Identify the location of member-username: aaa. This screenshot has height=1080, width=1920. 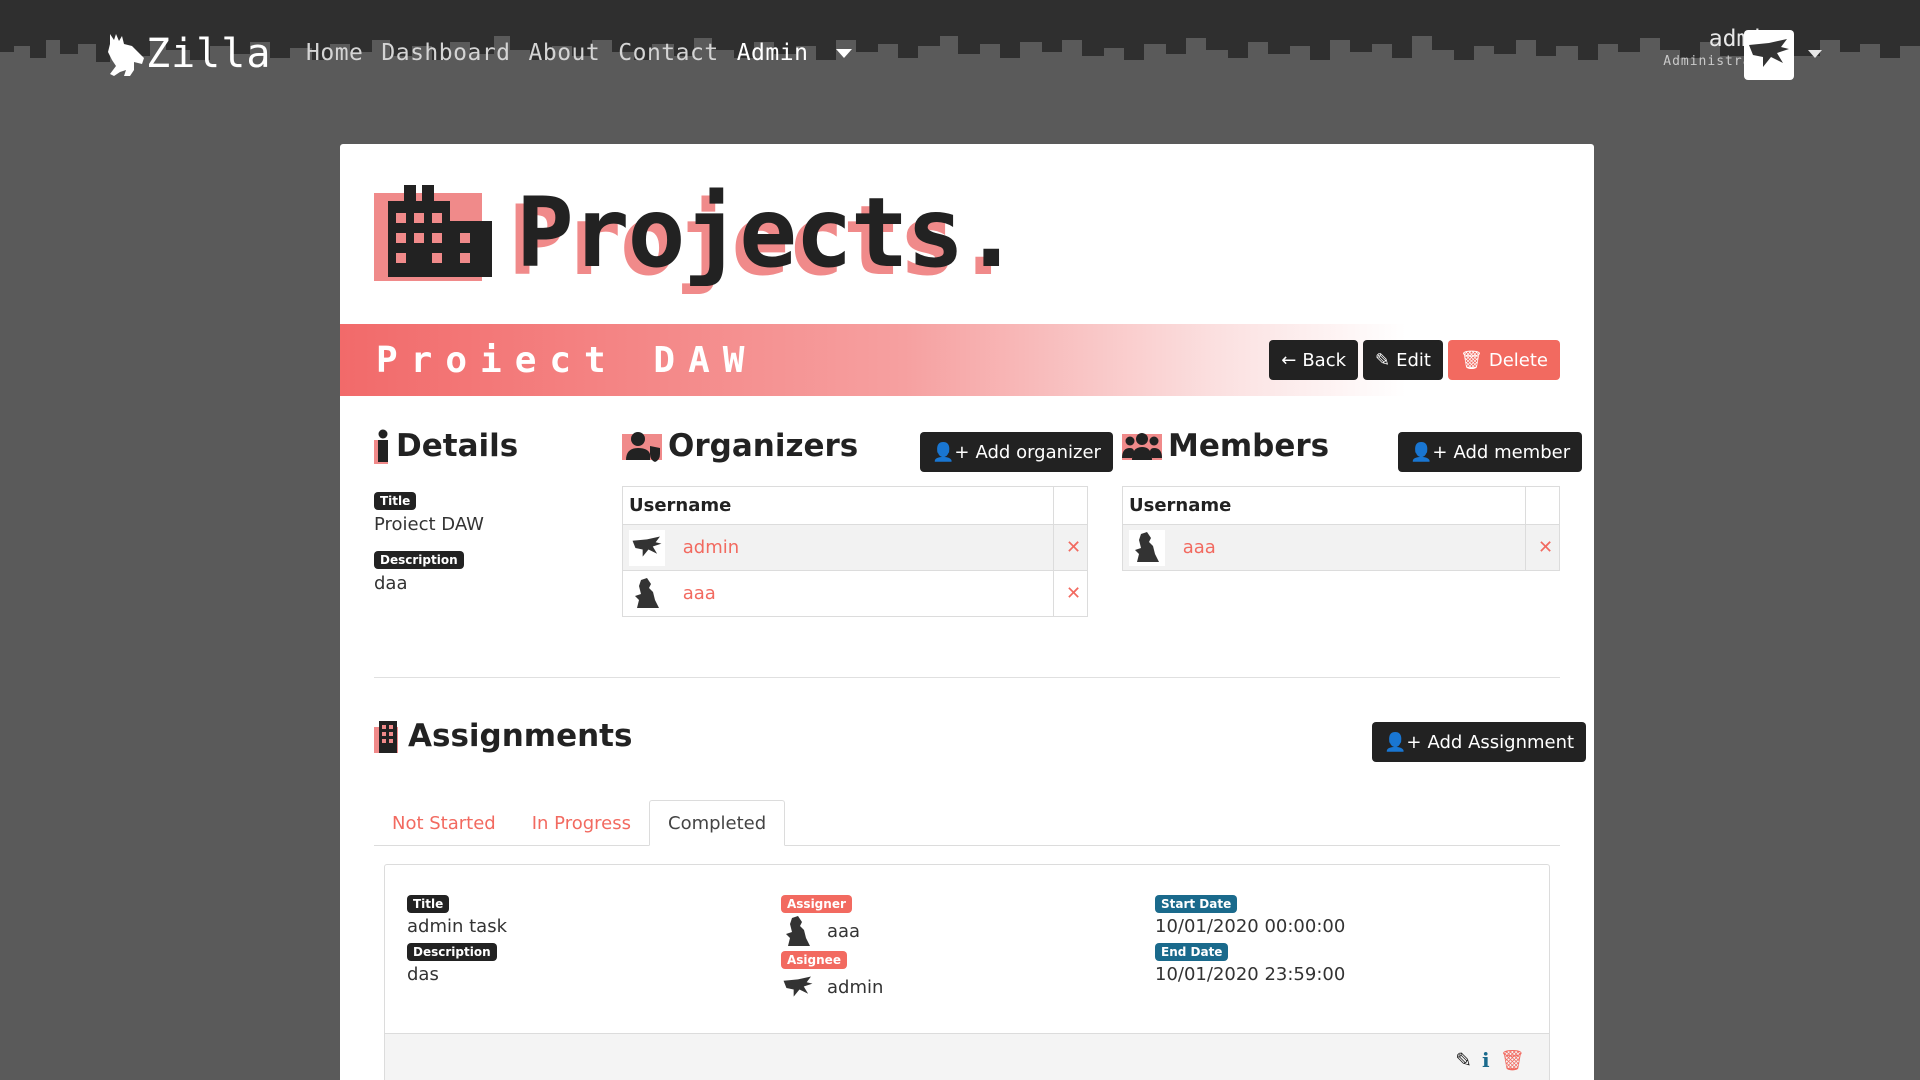
(1199, 547).